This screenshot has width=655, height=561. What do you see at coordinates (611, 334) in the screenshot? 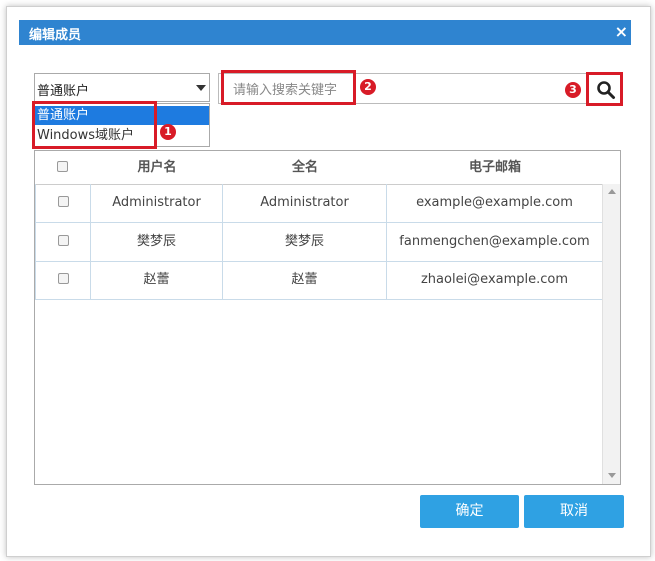
I see `table-scrollbar` at bounding box center [611, 334].